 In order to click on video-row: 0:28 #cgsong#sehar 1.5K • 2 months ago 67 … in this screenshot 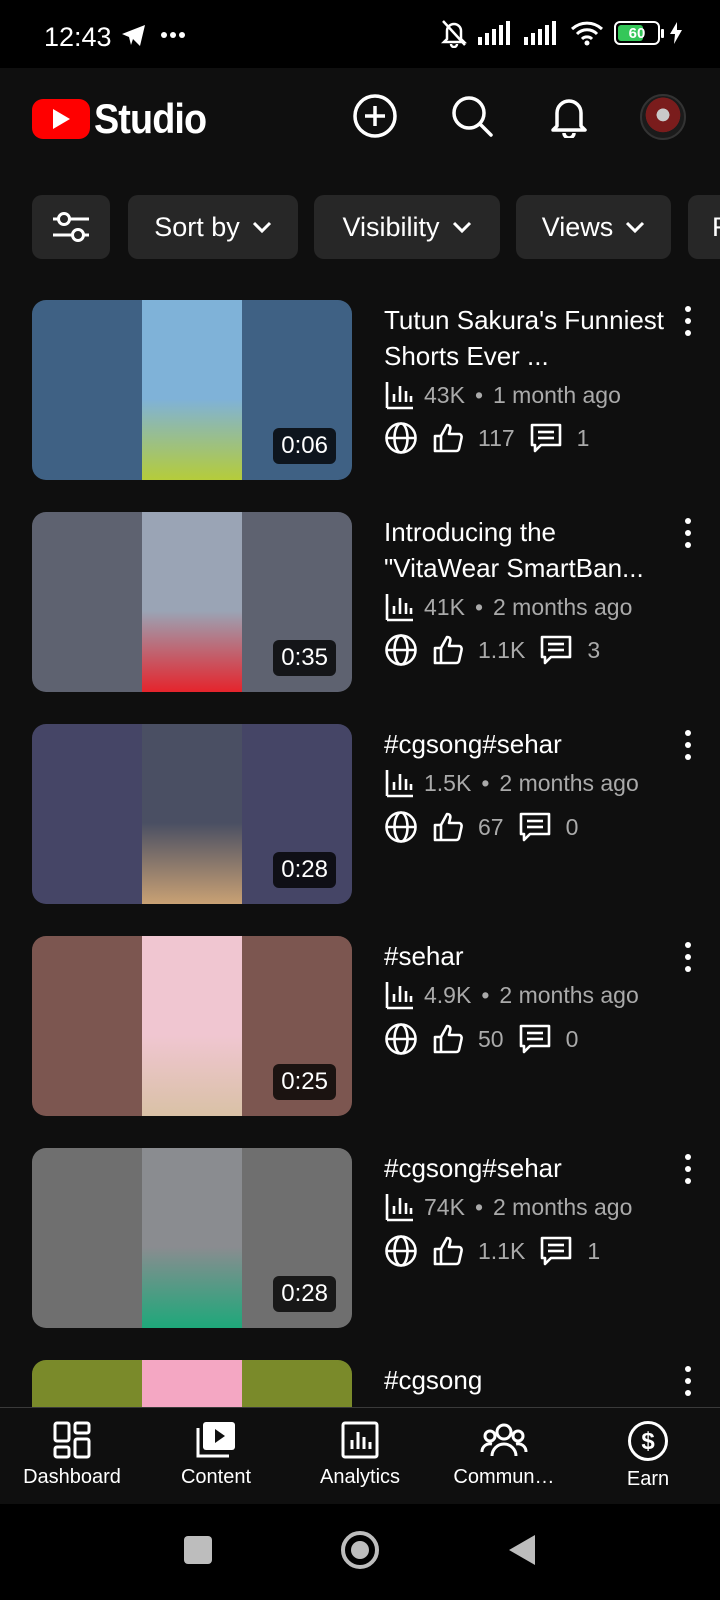, I will do `click(360, 814)`.